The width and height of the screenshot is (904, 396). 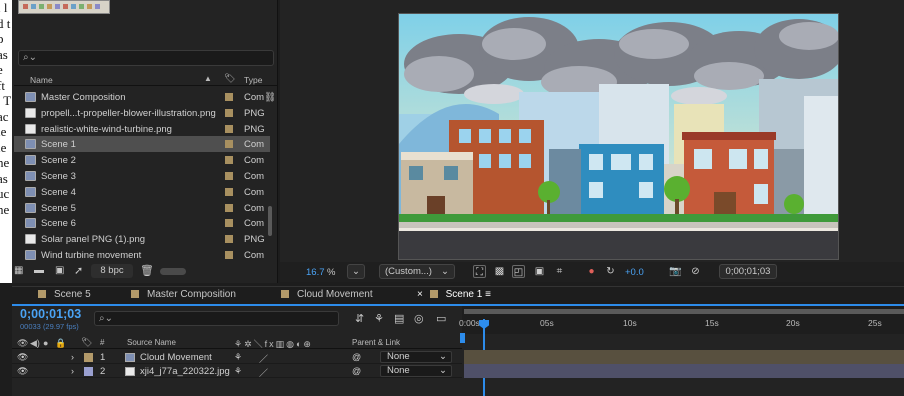 I want to click on layer-number: 2, so click(x=103, y=371).